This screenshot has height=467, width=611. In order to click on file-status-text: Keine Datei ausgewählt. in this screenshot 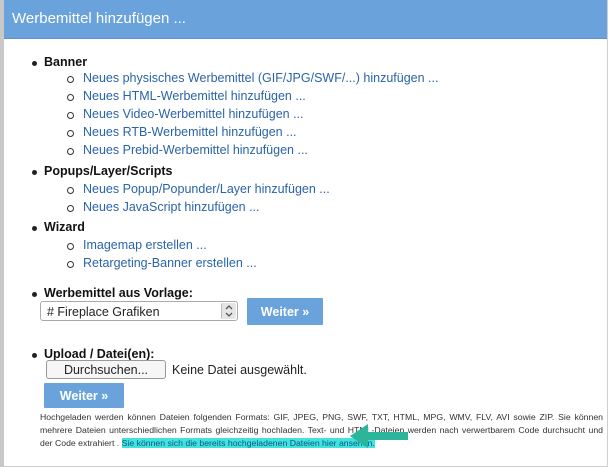, I will do `click(239, 370)`.